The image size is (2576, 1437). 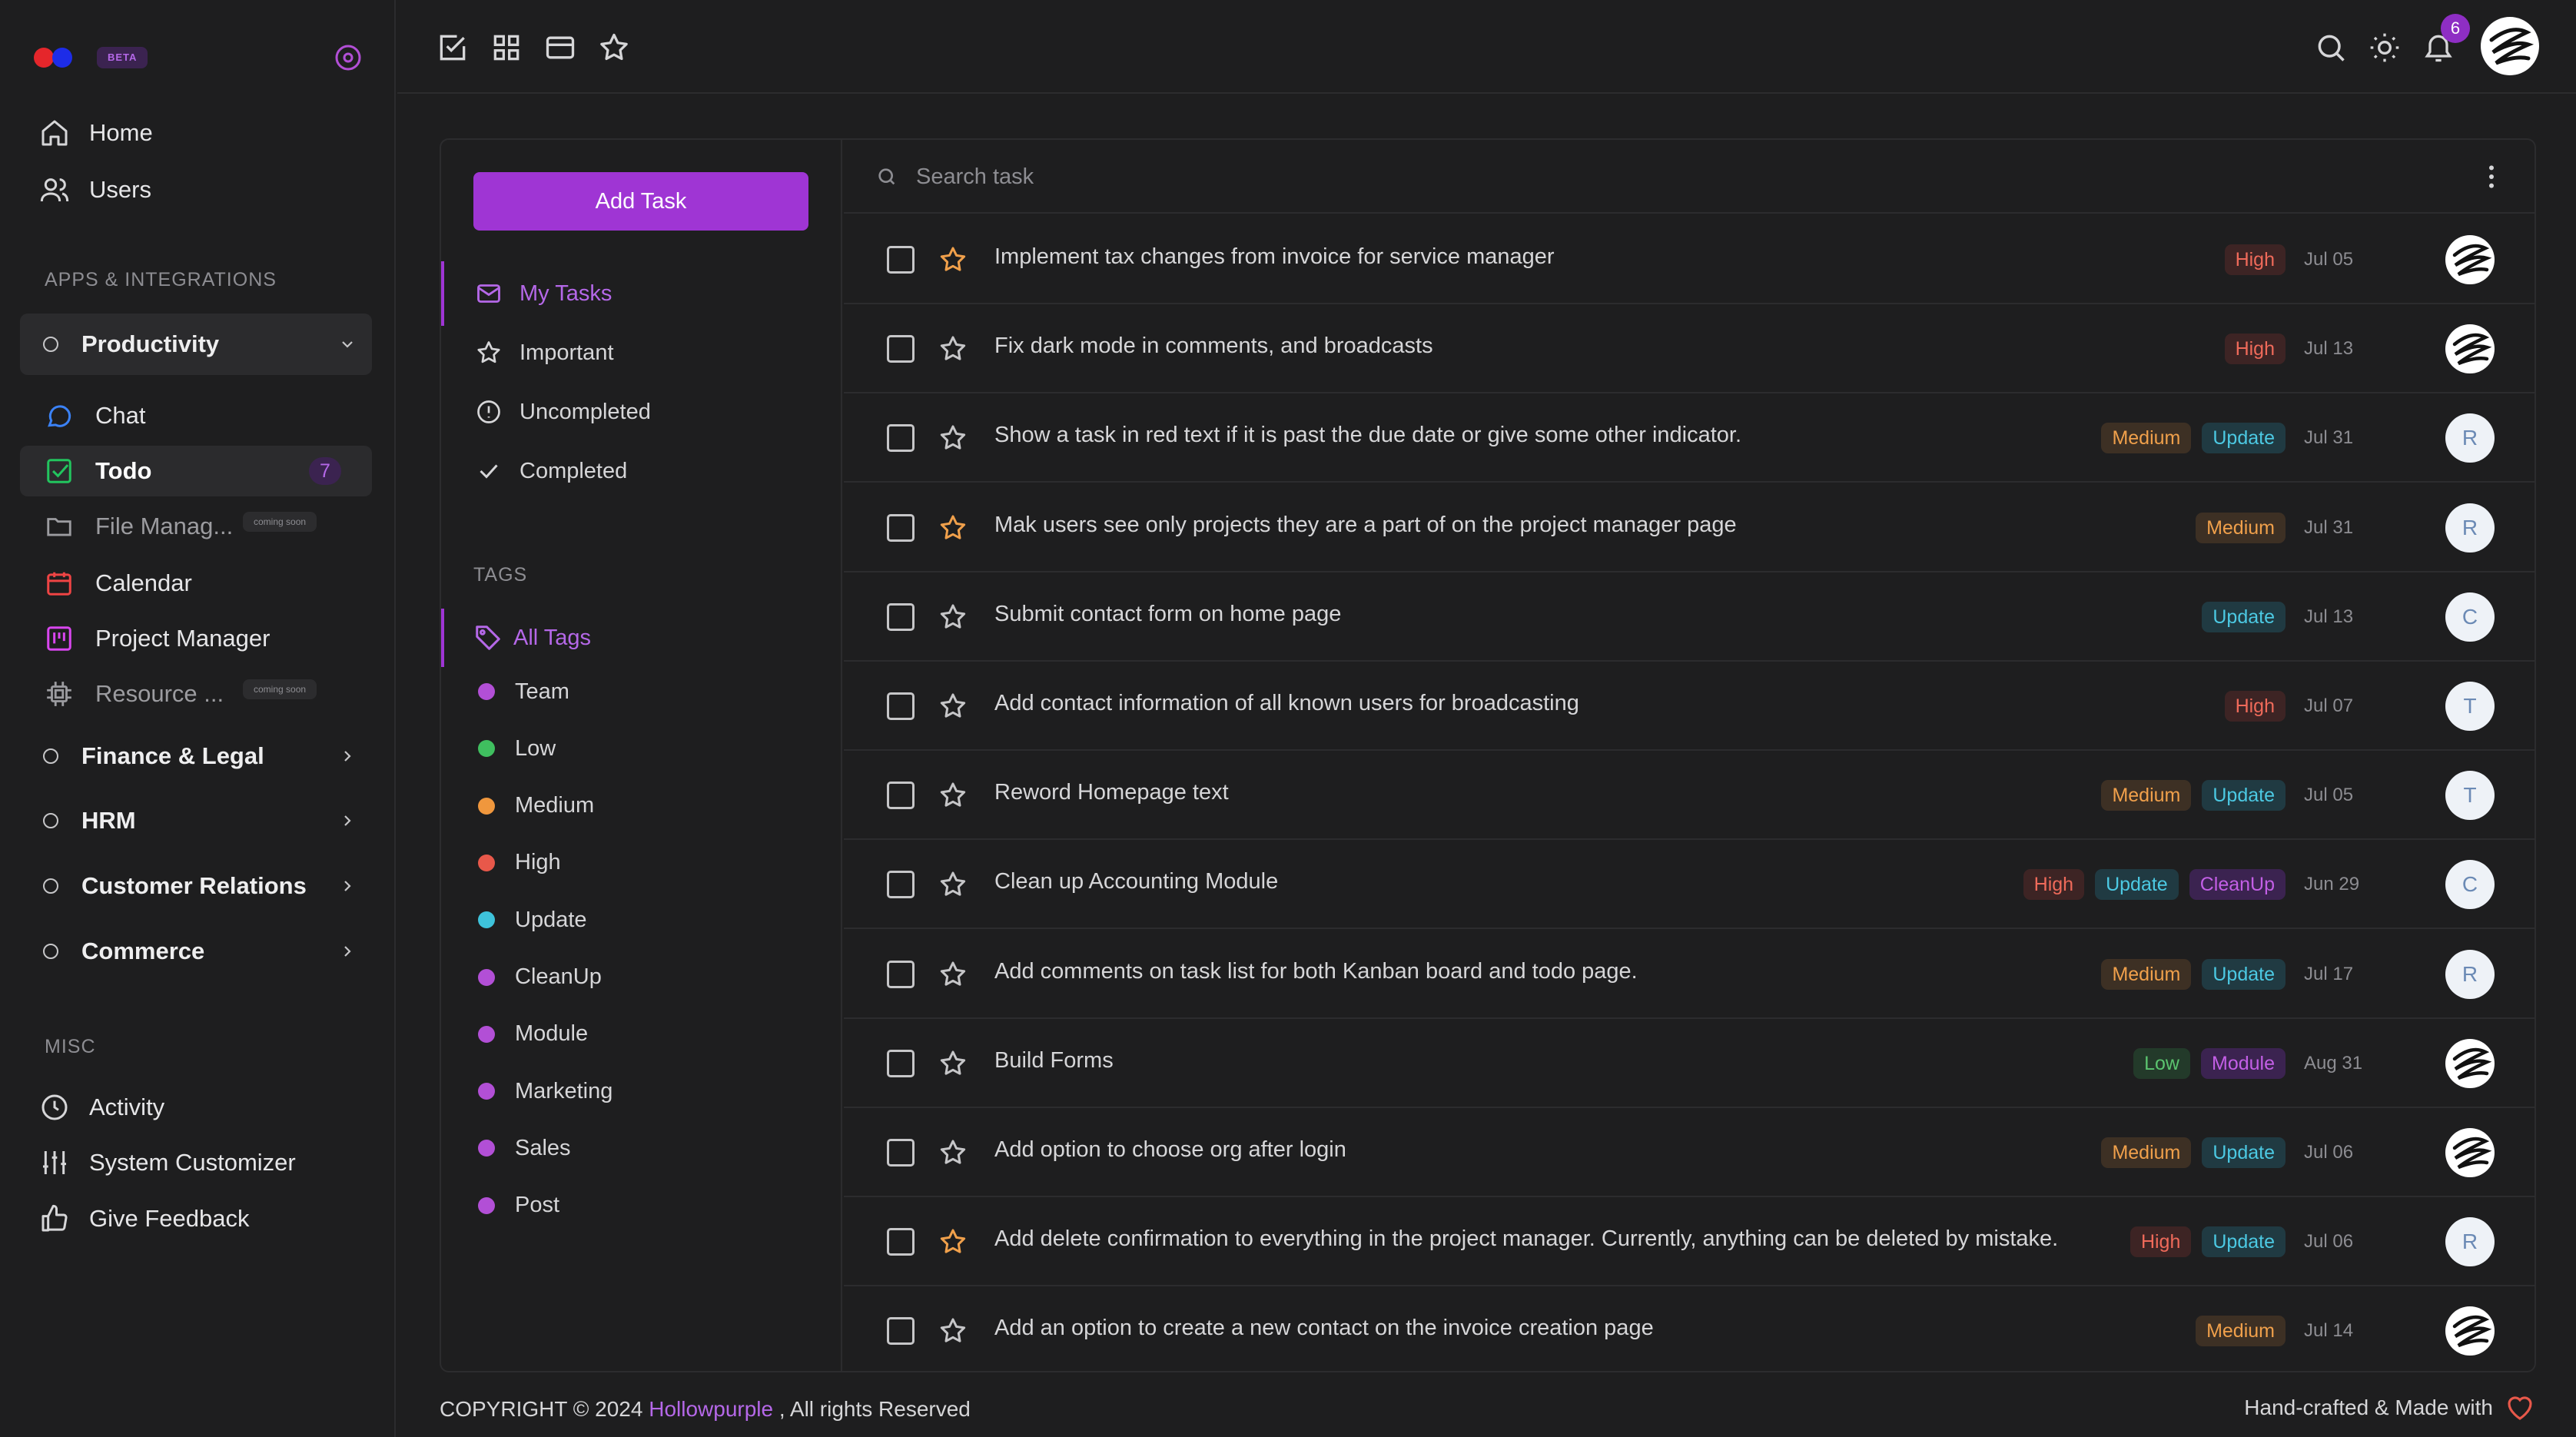 What do you see at coordinates (543, 1147) in the screenshot?
I see `tag-label: Sales` at bounding box center [543, 1147].